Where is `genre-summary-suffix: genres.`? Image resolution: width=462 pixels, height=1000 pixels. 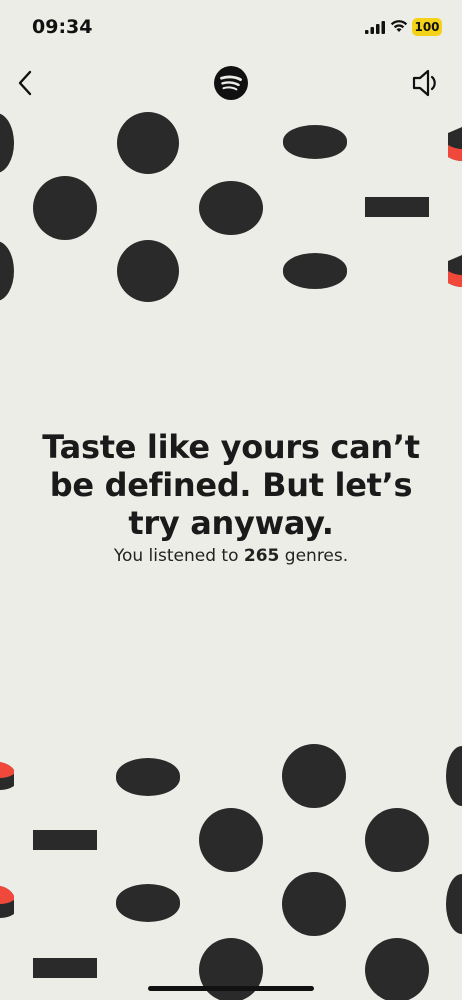 genre-summary-suffix: genres. is located at coordinates (314, 556).